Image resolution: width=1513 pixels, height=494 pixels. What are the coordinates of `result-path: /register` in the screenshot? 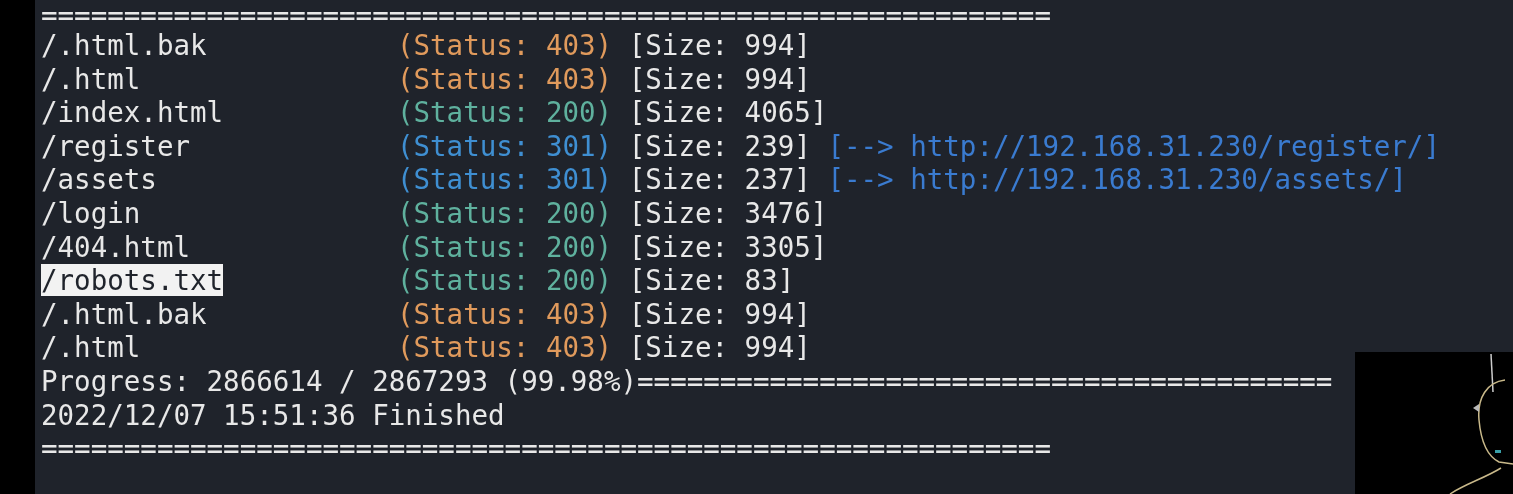 It's located at (115, 145).